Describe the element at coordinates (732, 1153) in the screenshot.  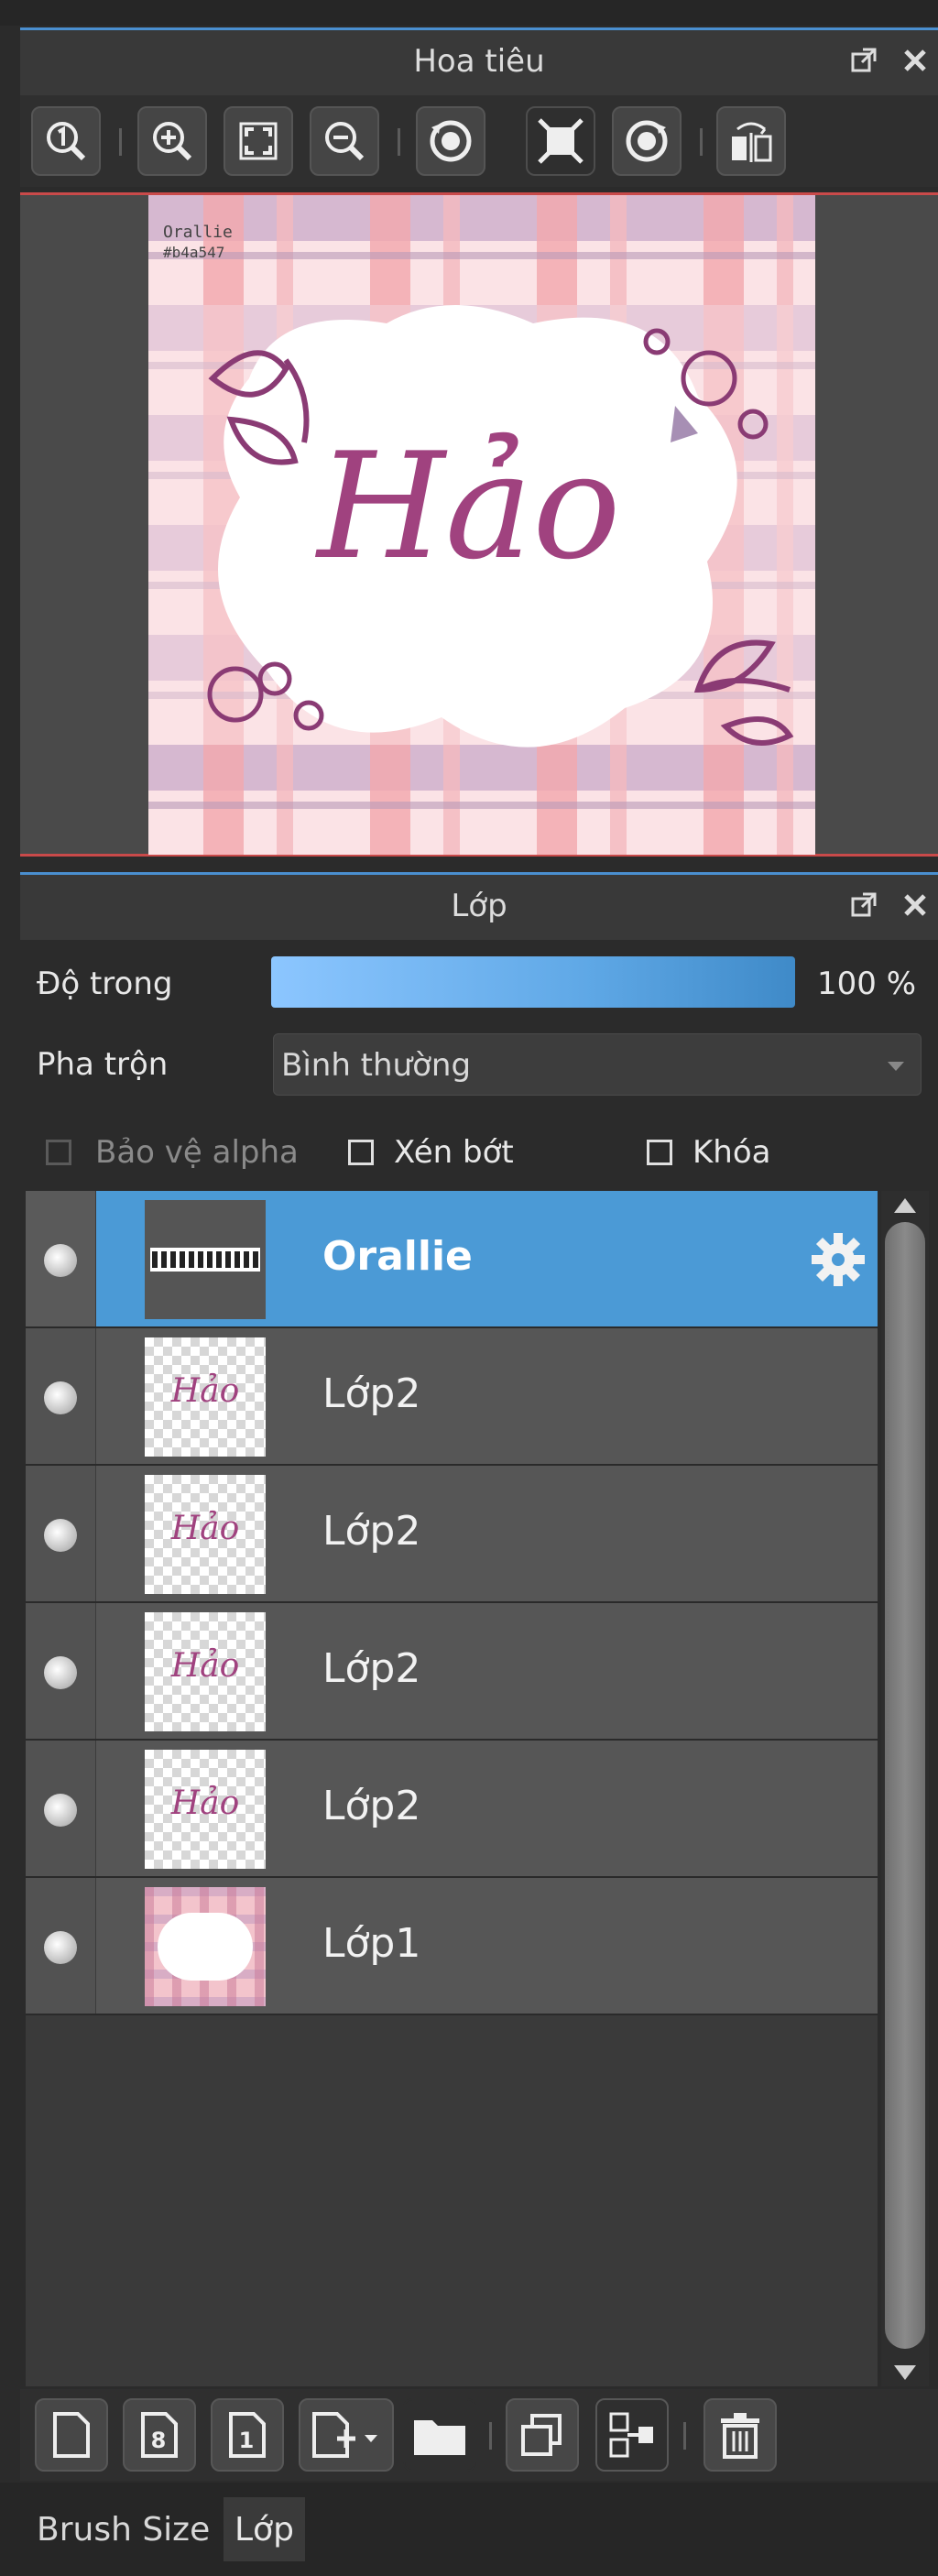
I see `lock-label: Khóa` at that location.